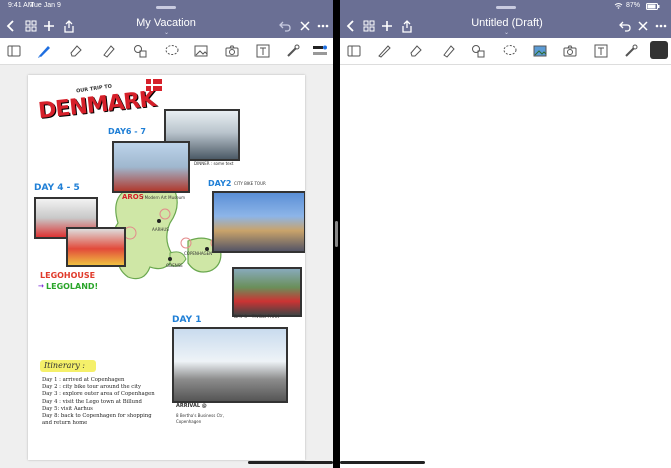 The width and height of the screenshot is (671, 468). What do you see at coordinates (290, 462) in the screenshot?
I see `home-indicator-left` at bounding box center [290, 462].